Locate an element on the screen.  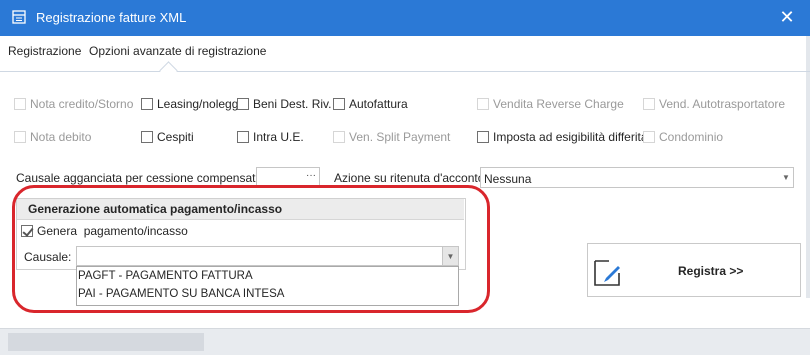
tab-divider is located at coordinates (405, 71).